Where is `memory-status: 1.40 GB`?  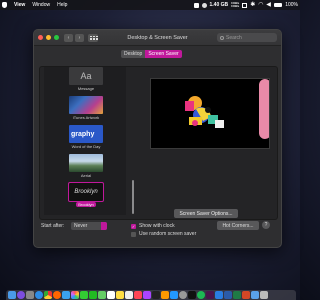
memory-status: 1.40 GB is located at coordinates (219, 5).